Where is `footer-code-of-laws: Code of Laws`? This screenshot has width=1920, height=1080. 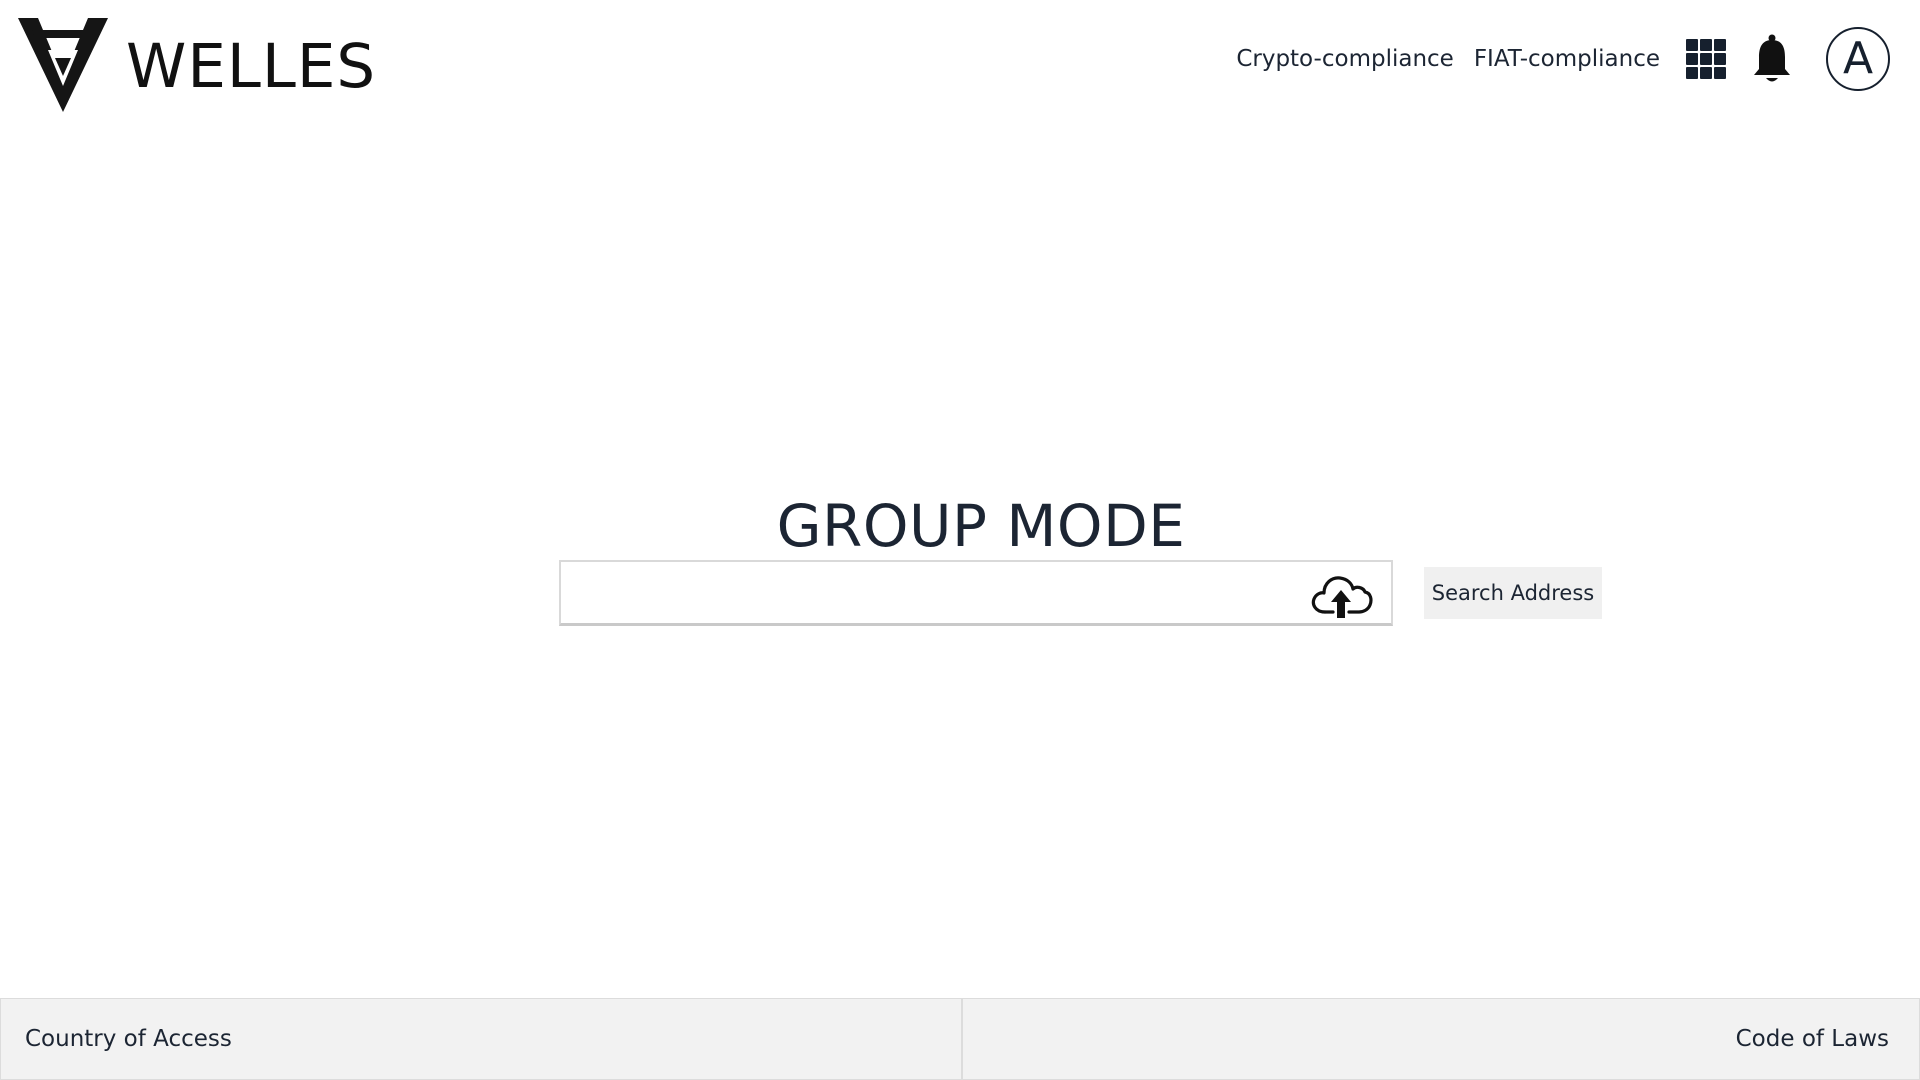 footer-code-of-laws: Code of Laws is located at coordinates (1441, 1039).